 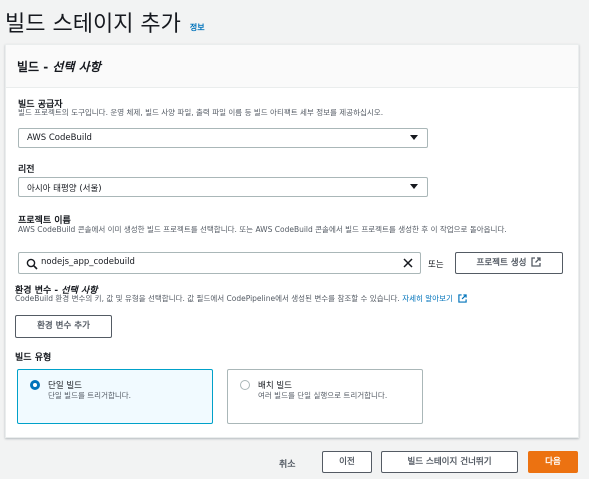 What do you see at coordinates (223, 187) in the screenshot?
I see `region-select: 아시아 태평양 (서울)` at bounding box center [223, 187].